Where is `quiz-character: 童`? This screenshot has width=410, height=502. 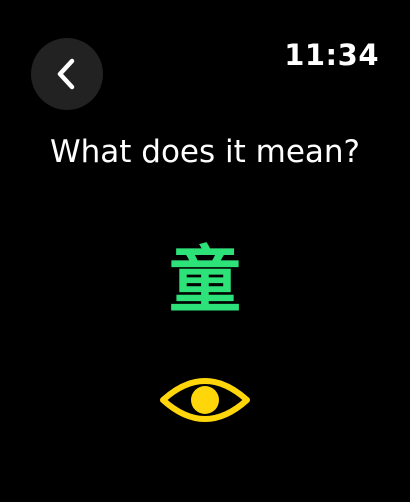
quiz-character: 童 is located at coordinates (204, 280).